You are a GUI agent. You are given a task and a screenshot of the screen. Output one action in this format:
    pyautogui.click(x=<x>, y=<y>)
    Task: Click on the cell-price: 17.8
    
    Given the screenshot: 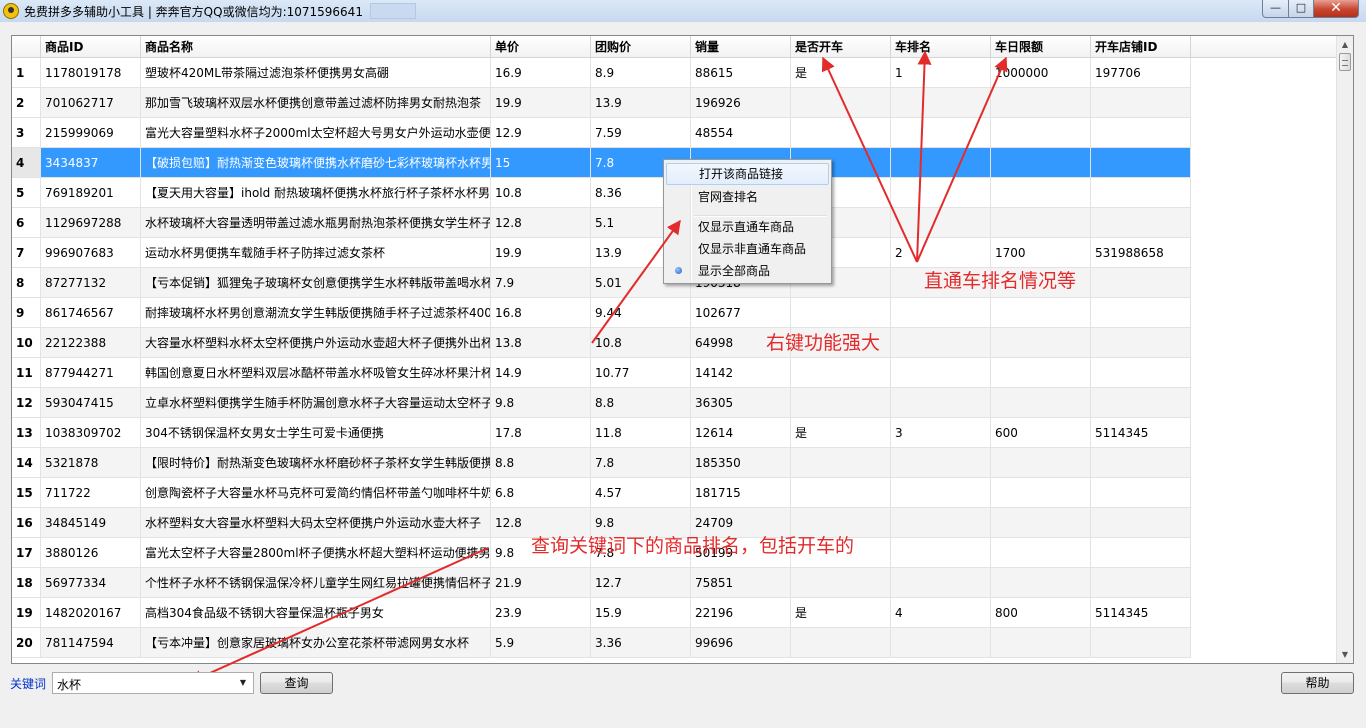 What is the action you would take?
    pyautogui.click(x=541, y=433)
    